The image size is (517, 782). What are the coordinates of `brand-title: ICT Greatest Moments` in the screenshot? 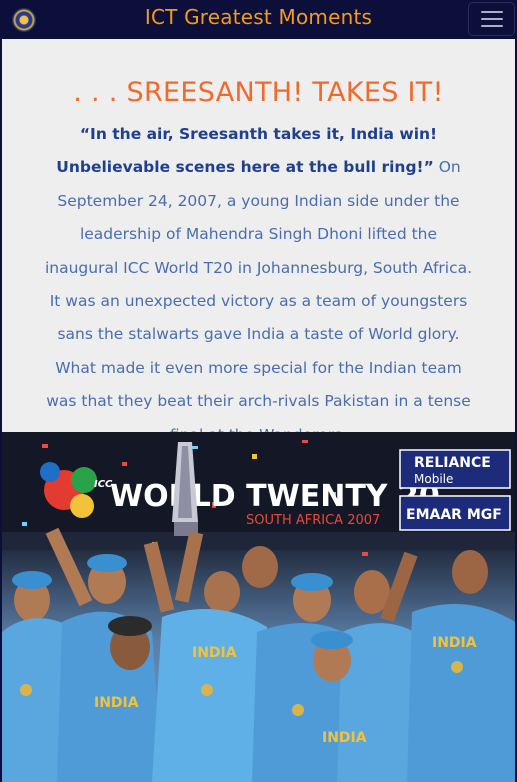 It's located at (258, 17).